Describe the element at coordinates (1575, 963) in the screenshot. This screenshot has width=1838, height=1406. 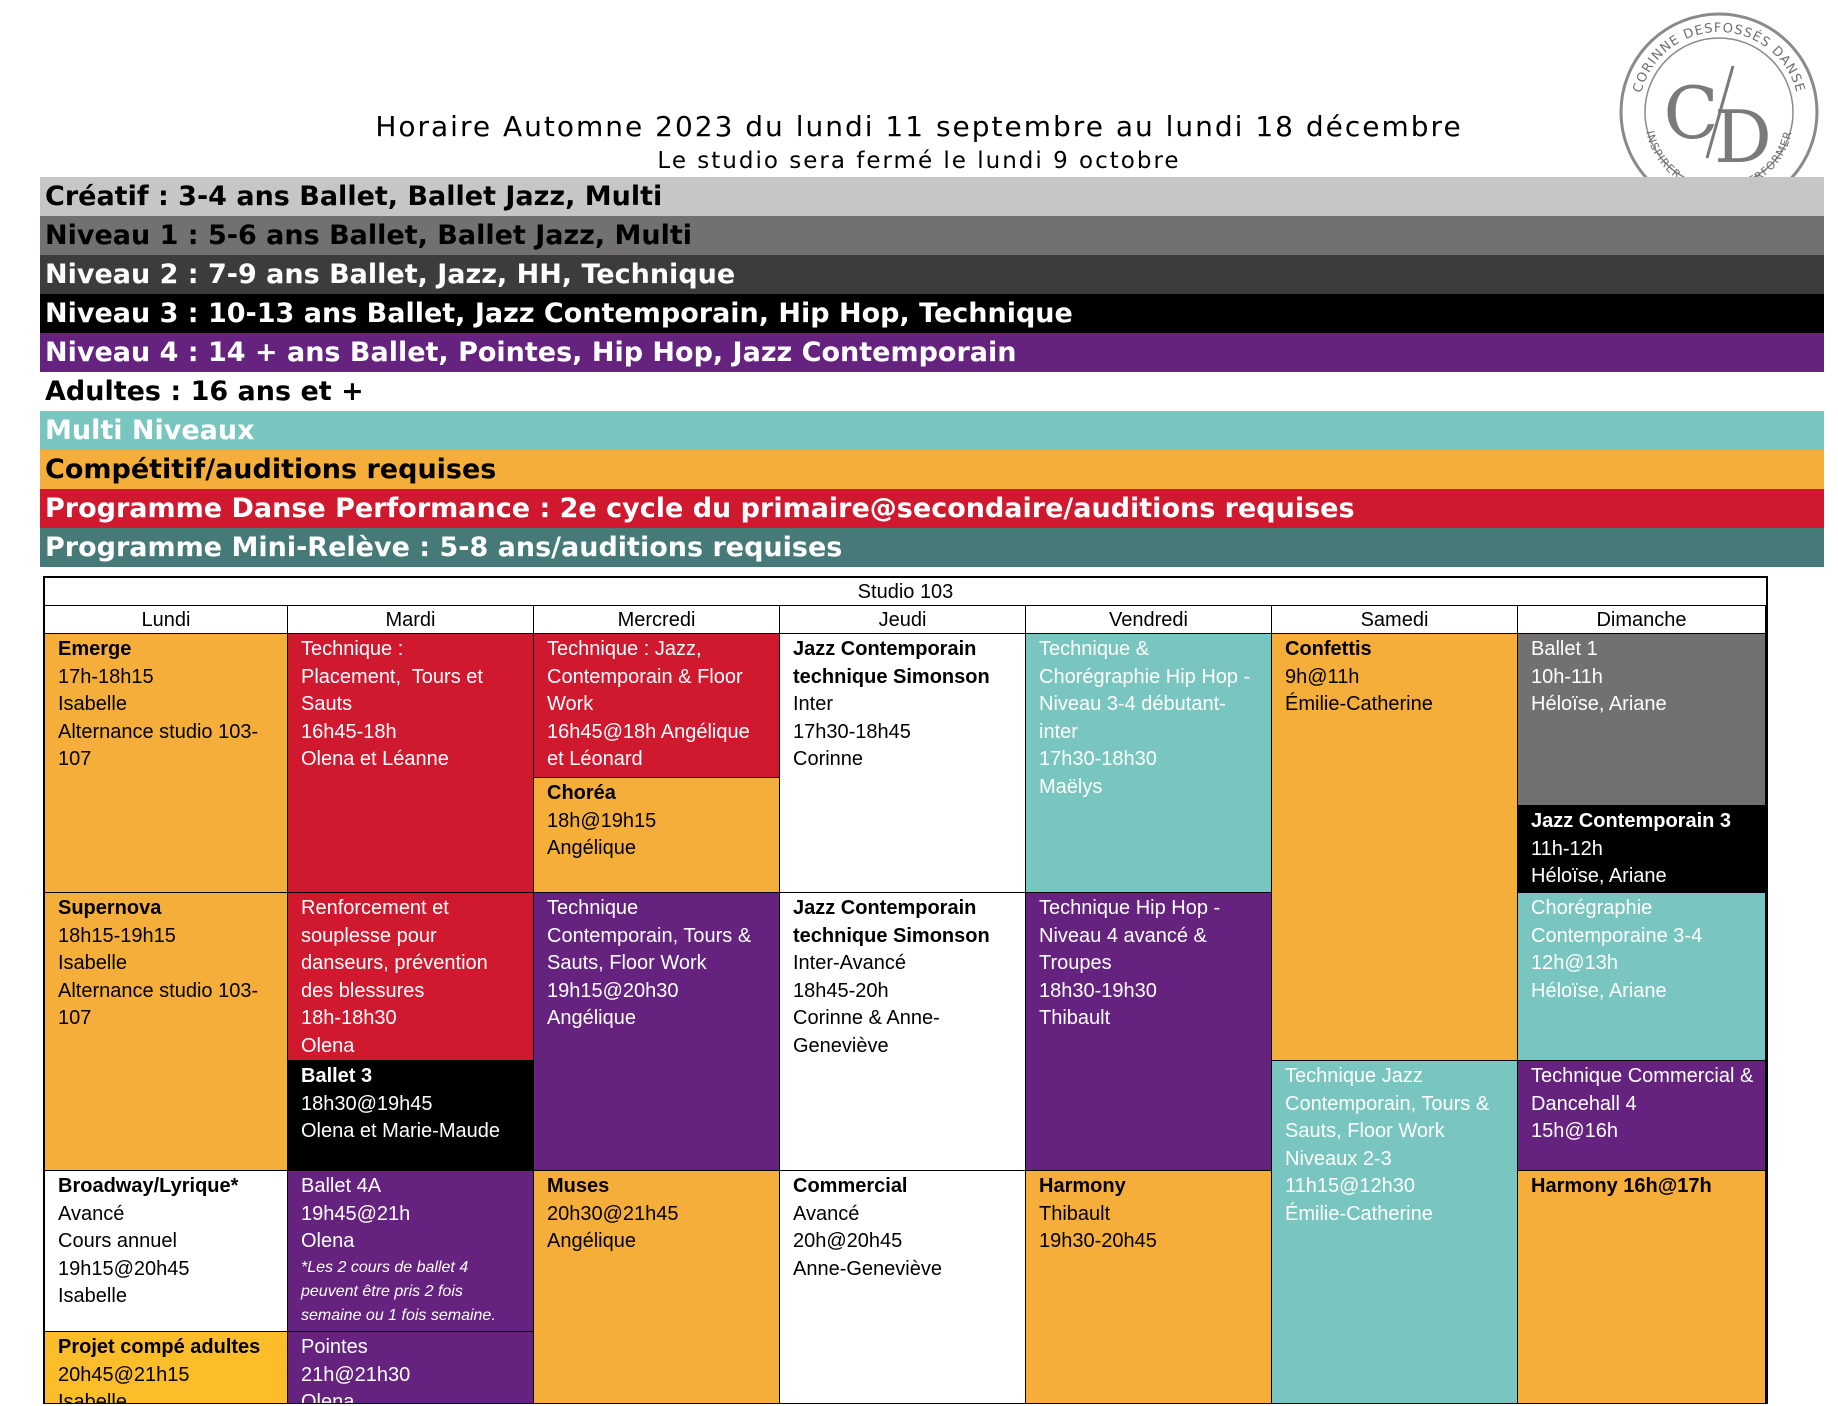
I see `class-detail: 12h@13h` at that location.